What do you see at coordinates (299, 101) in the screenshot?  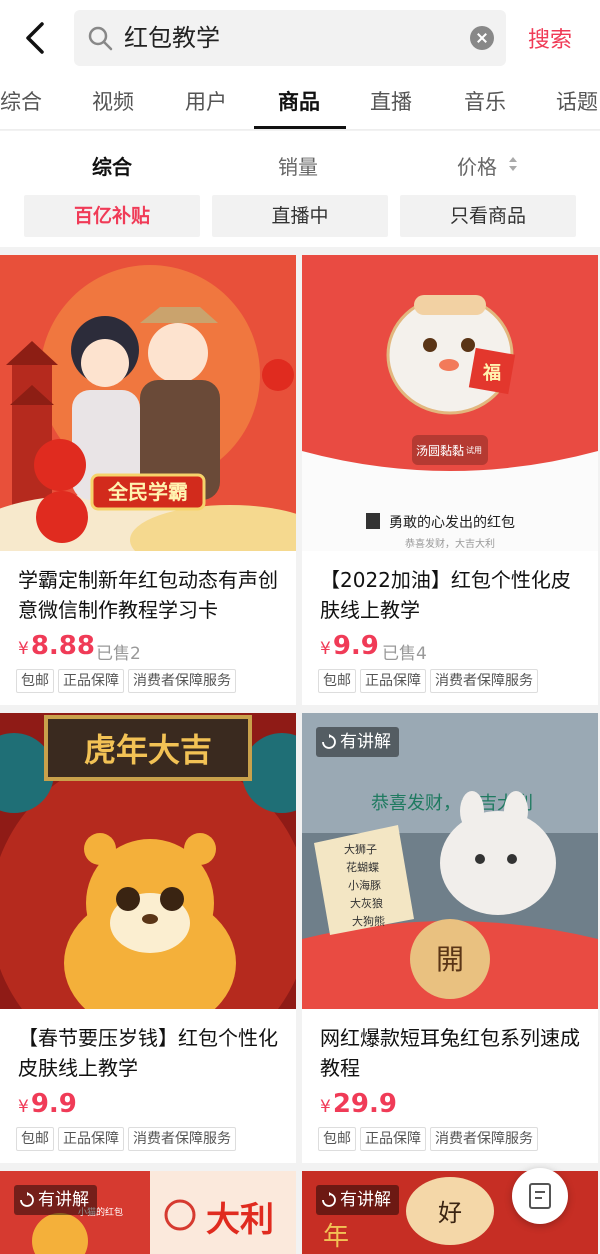 I see `tab-products: 商品` at bounding box center [299, 101].